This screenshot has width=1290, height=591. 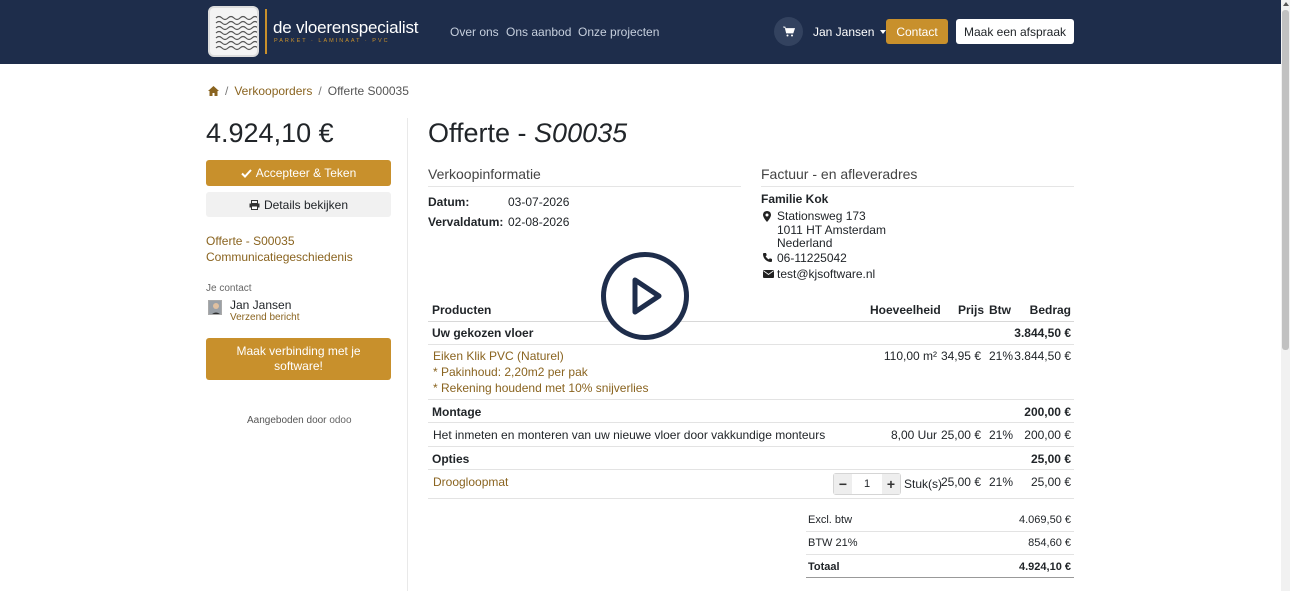 What do you see at coordinates (1049, 543) in the screenshot?
I see `vat-value: 854,60 €` at bounding box center [1049, 543].